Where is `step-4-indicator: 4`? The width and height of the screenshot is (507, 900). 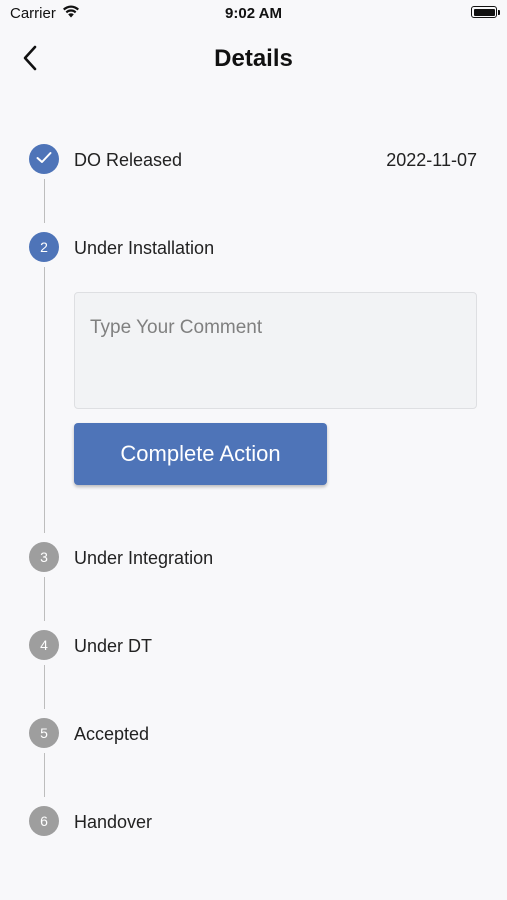
step-4-indicator: 4 is located at coordinates (44, 645).